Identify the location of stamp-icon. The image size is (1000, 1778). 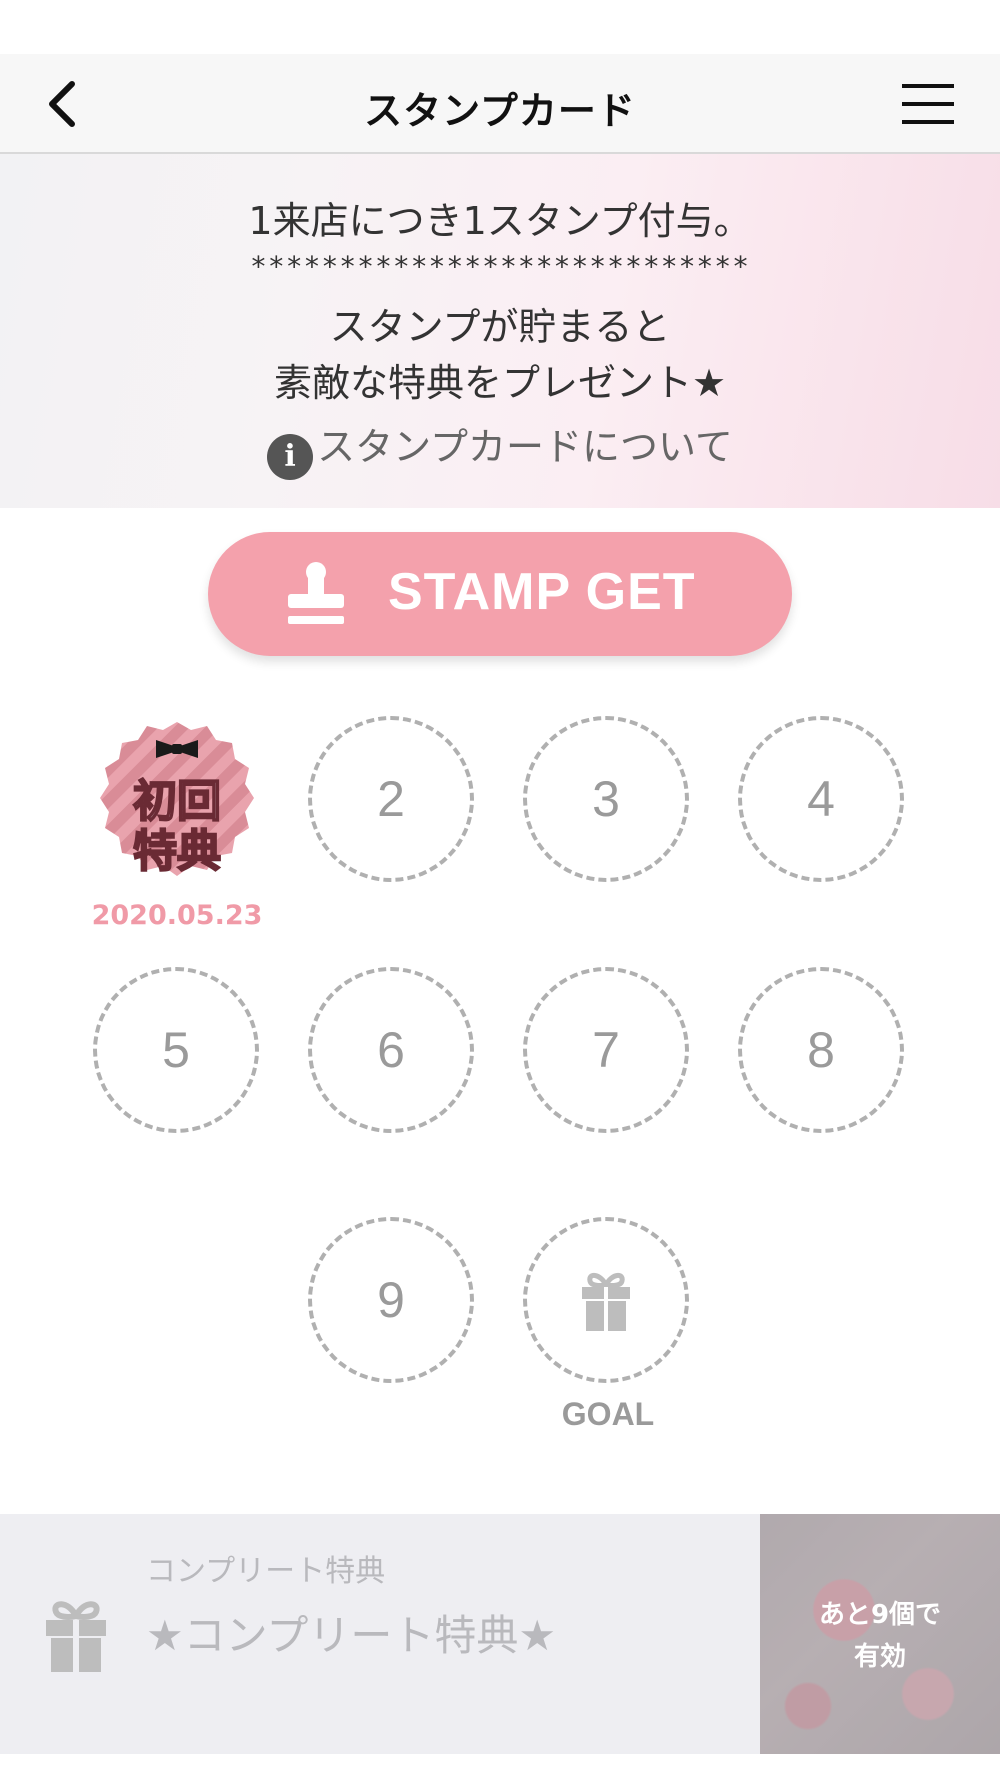
(316, 593).